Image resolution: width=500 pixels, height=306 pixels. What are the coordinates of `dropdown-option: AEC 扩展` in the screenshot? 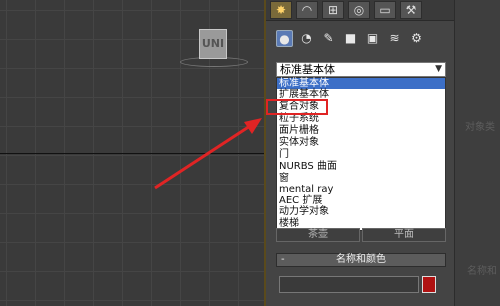 It's located at (300, 200).